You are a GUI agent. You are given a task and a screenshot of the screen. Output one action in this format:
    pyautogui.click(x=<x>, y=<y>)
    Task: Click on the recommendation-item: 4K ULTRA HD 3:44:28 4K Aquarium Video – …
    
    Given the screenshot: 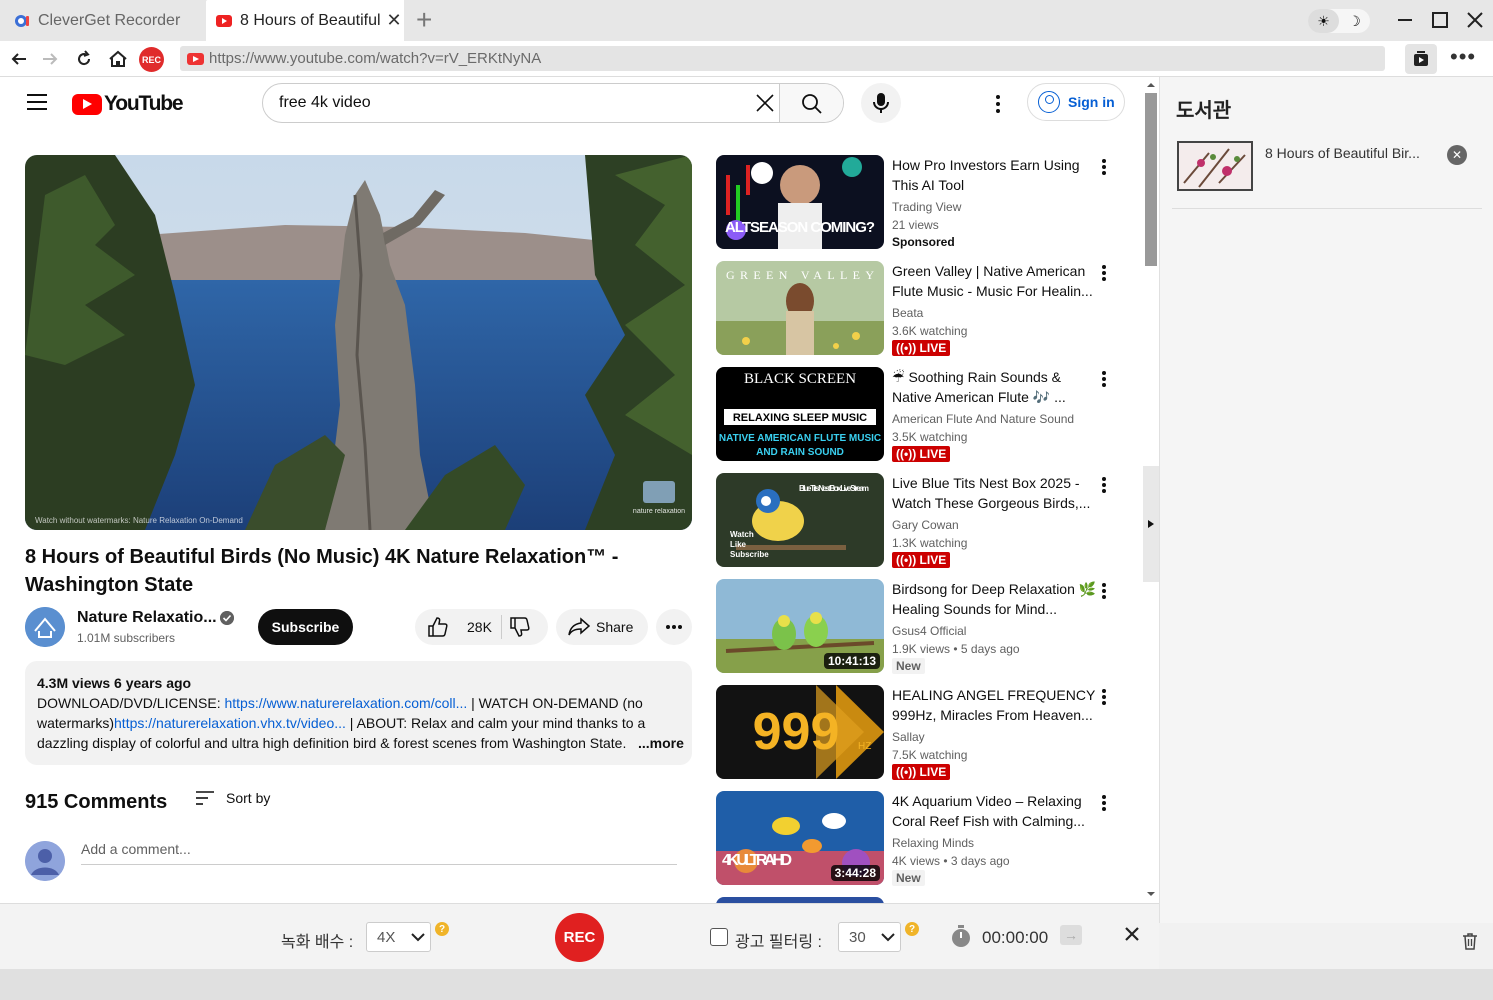 What is the action you would take?
    pyautogui.click(x=921, y=841)
    